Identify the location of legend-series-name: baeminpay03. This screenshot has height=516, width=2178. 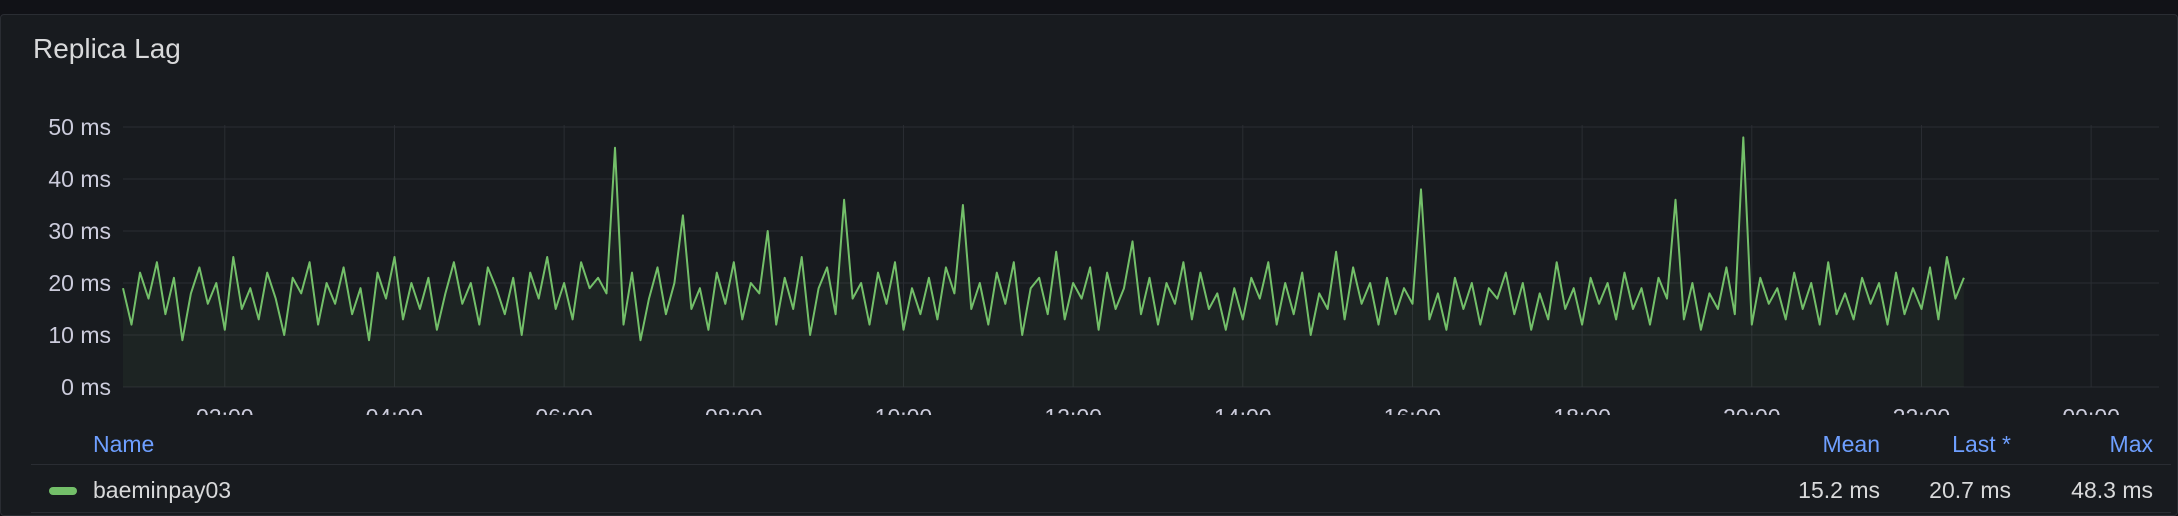
(162, 490).